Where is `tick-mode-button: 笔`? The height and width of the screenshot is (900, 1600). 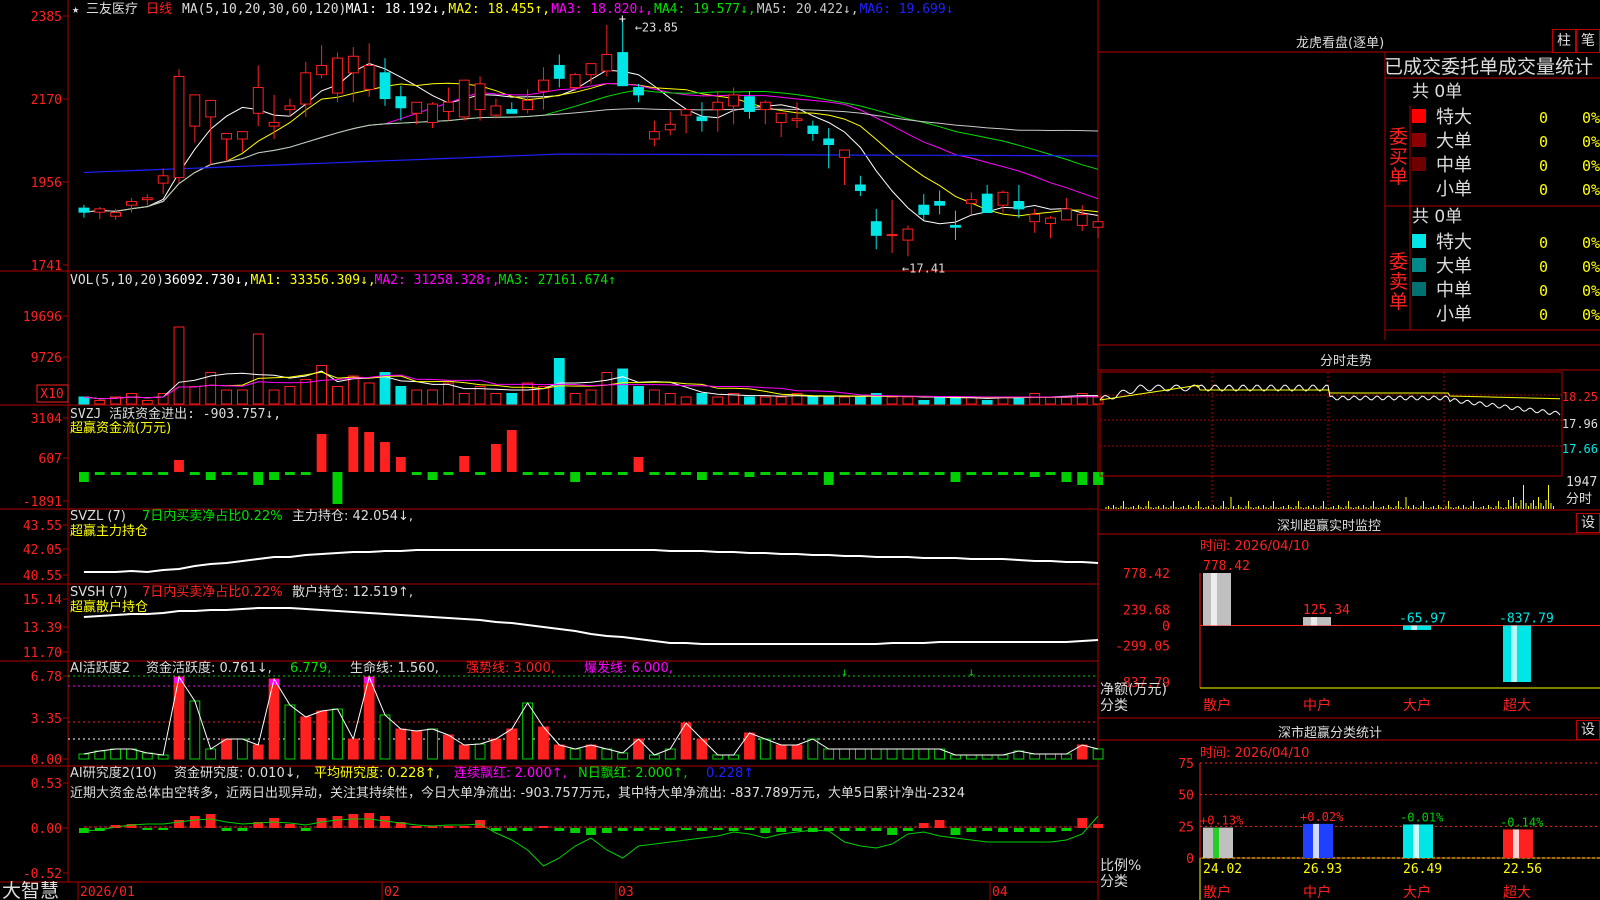
tick-mode-button: 笔 is located at coordinates (1588, 41).